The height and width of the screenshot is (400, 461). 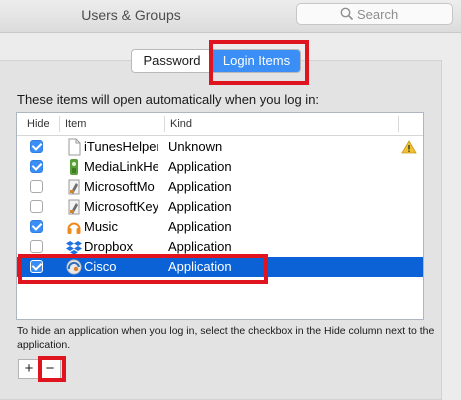 I want to click on column-header-hide: Hide, so click(x=38, y=124).